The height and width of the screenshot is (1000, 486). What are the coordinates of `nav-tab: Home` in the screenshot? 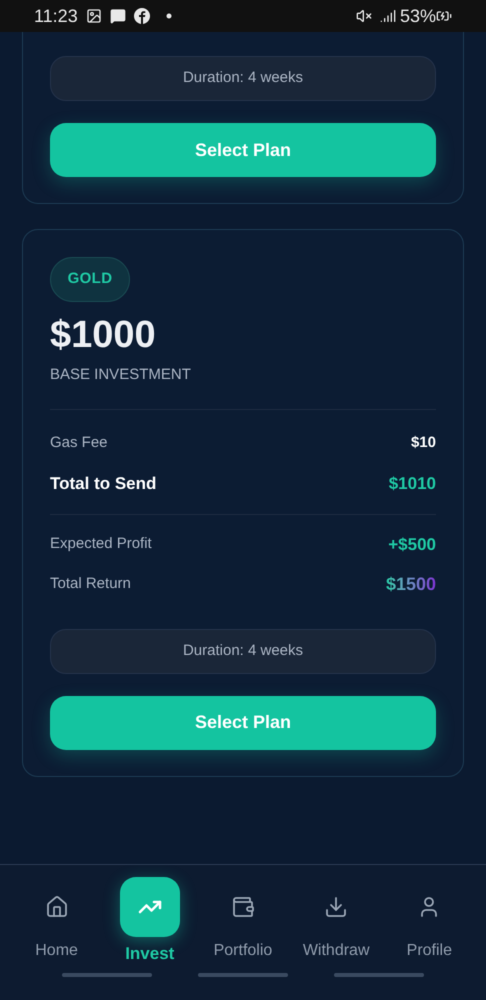 It's located at (57, 925).